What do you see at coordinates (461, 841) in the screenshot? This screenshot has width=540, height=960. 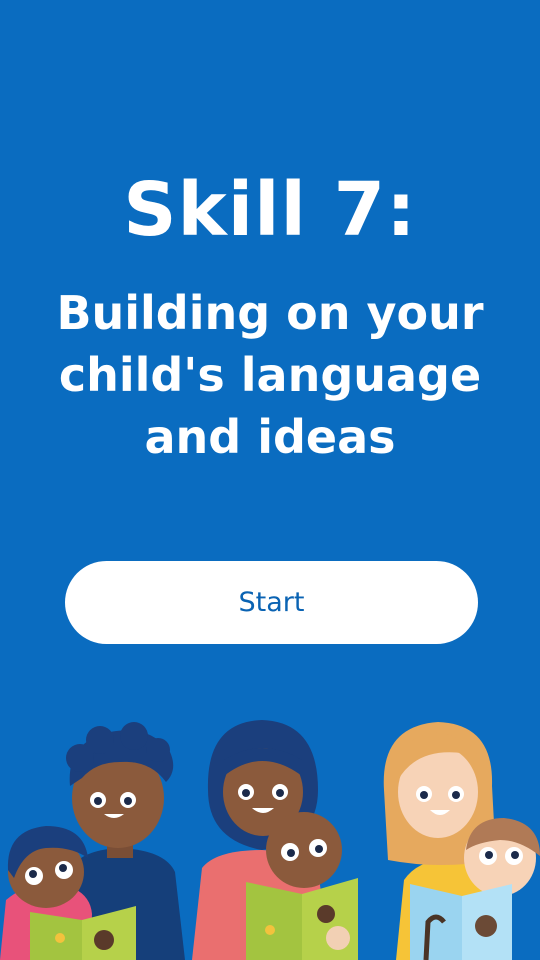 I see `parent-with-child-reading-book-icon` at bounding box center [461, 841].